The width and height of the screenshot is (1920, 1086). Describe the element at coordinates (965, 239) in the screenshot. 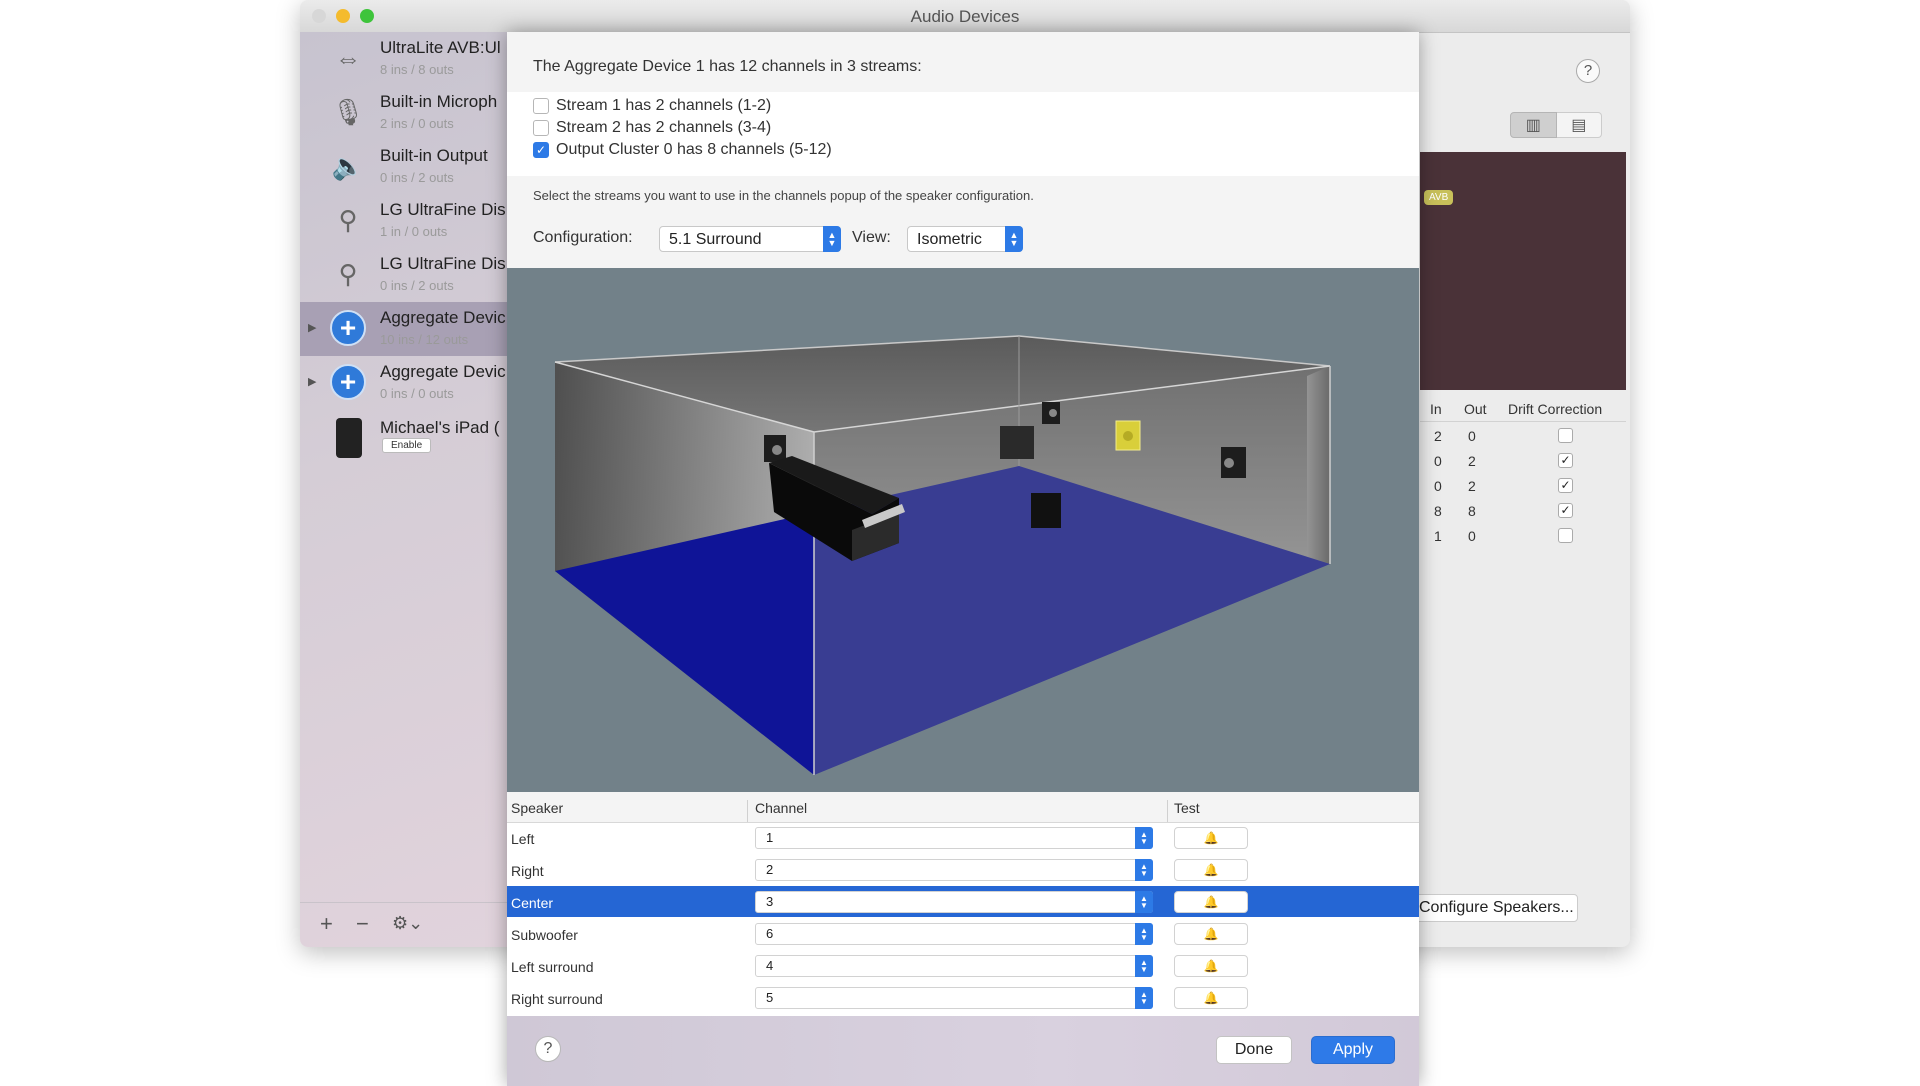

I see `view-popup: Isometric ▲ ▼` at that location.